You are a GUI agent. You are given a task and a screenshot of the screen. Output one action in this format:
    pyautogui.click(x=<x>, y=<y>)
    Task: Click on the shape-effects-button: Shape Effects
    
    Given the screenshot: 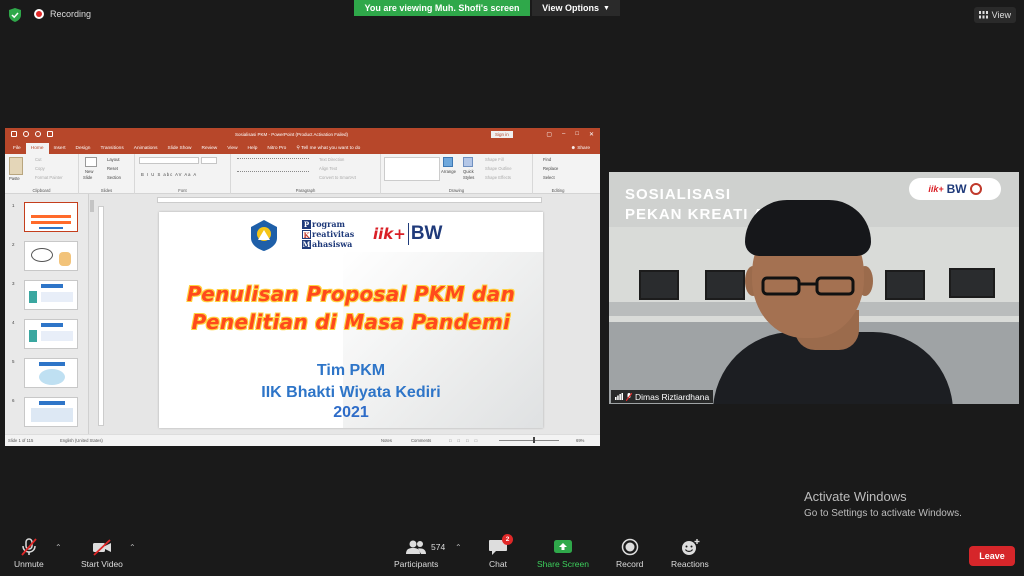 What is the action you would take?
    pyautogui.click(x=498, y=177)
    